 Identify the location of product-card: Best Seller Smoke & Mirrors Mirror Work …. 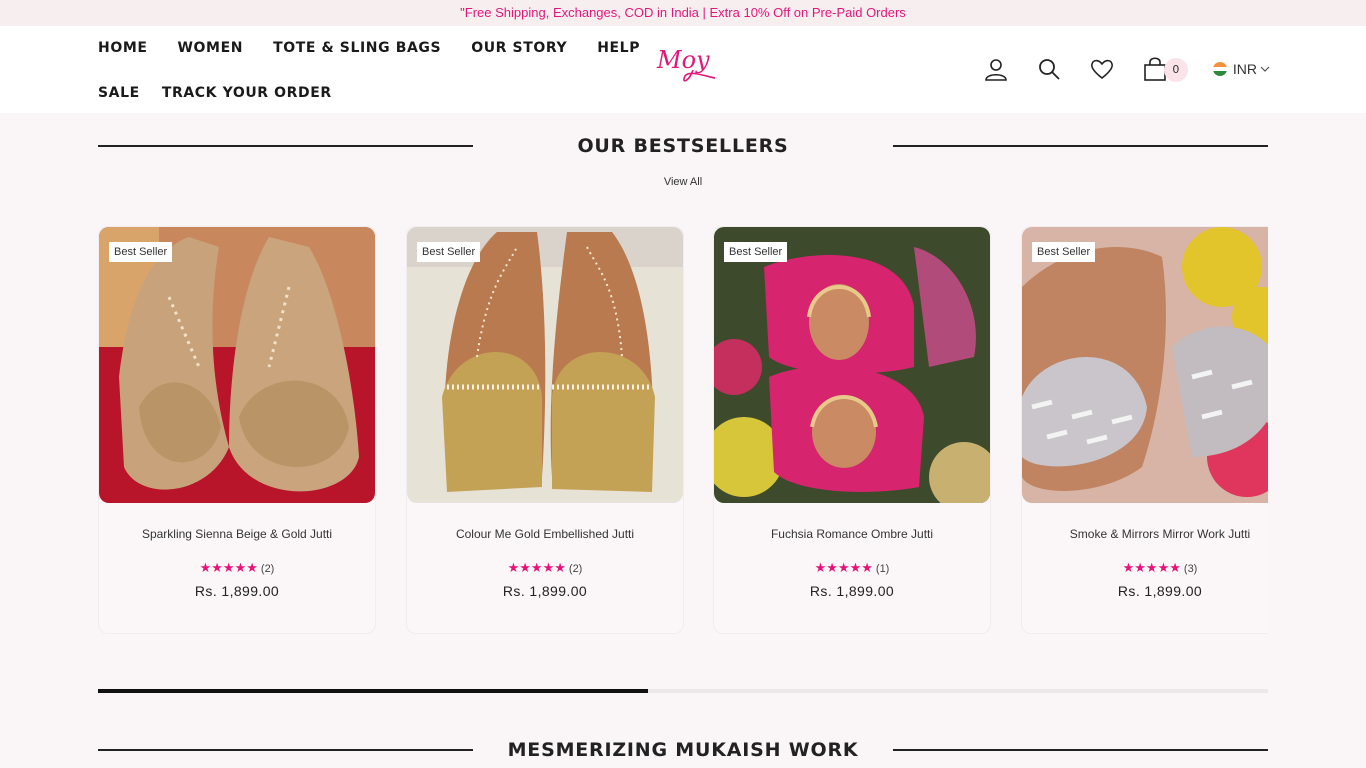
(1144, 430).